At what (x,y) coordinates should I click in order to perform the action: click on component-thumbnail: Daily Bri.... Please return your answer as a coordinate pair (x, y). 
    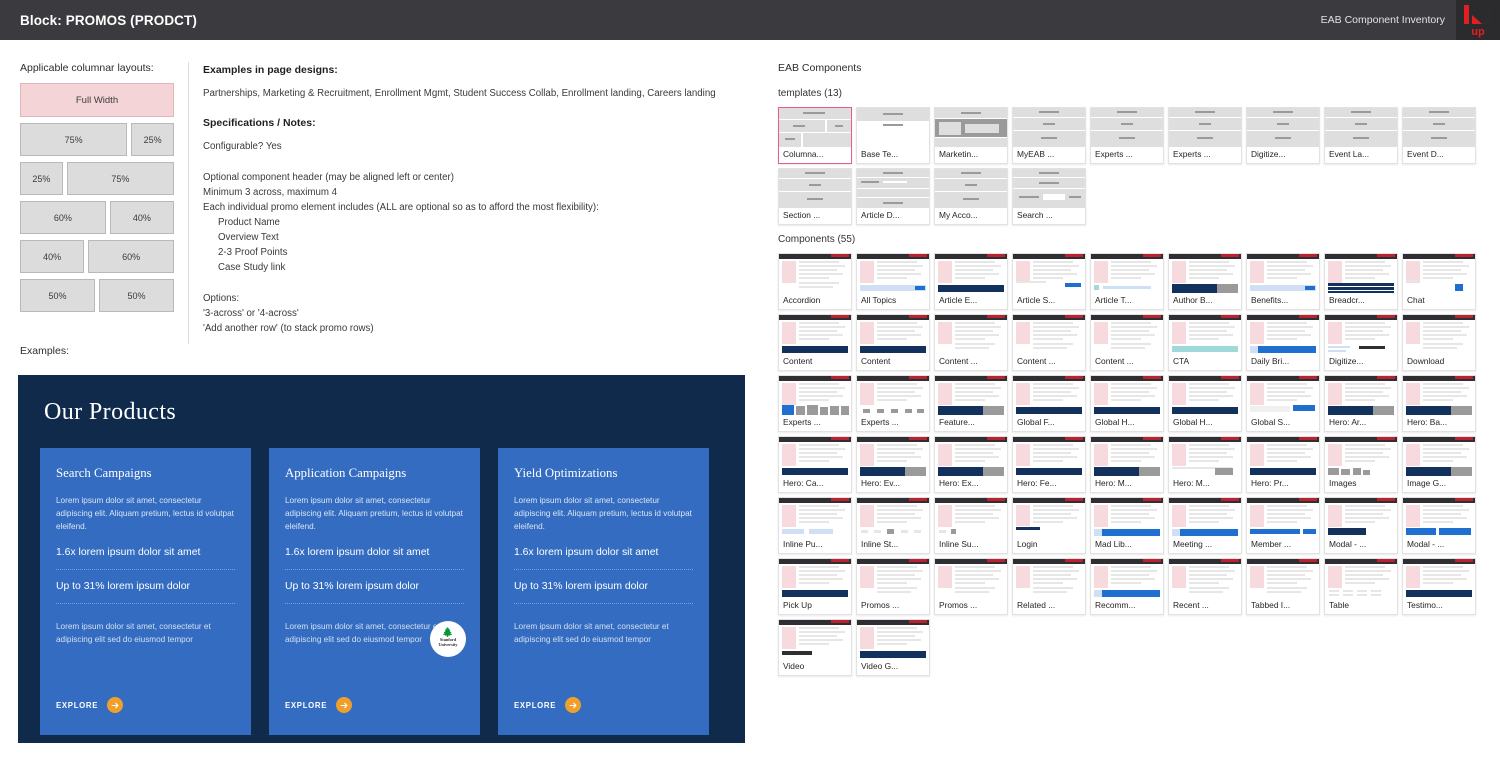
    Looking at the image, I should click on (1283, 342).